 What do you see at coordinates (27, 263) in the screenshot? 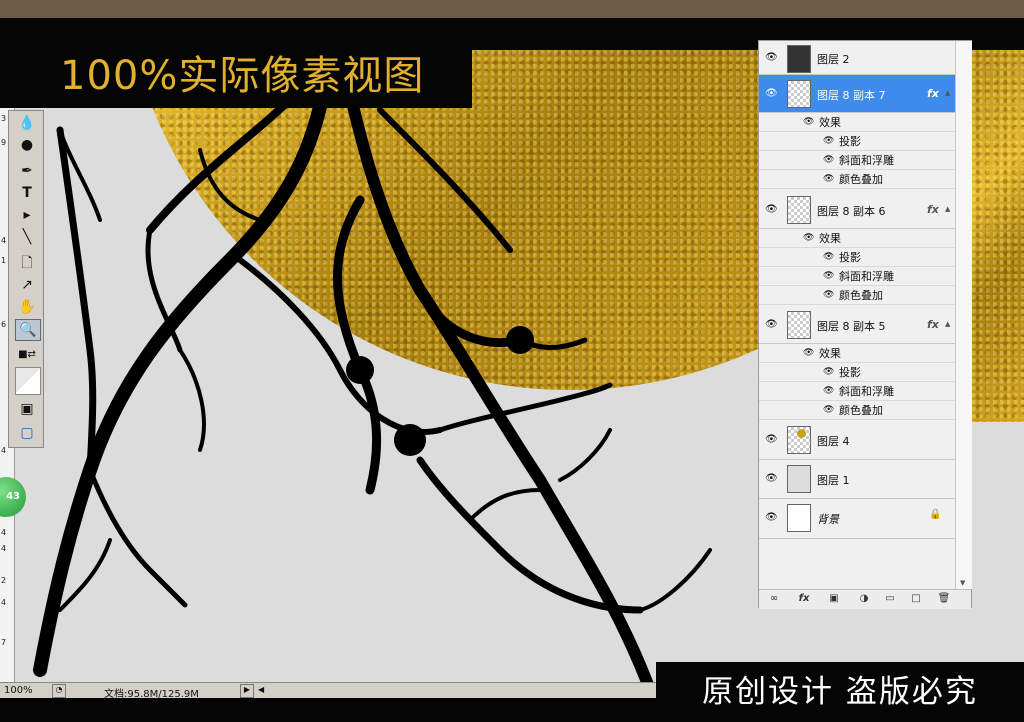
I see `notes-tool-icon: 🗋` at bounding box center [27, 263].